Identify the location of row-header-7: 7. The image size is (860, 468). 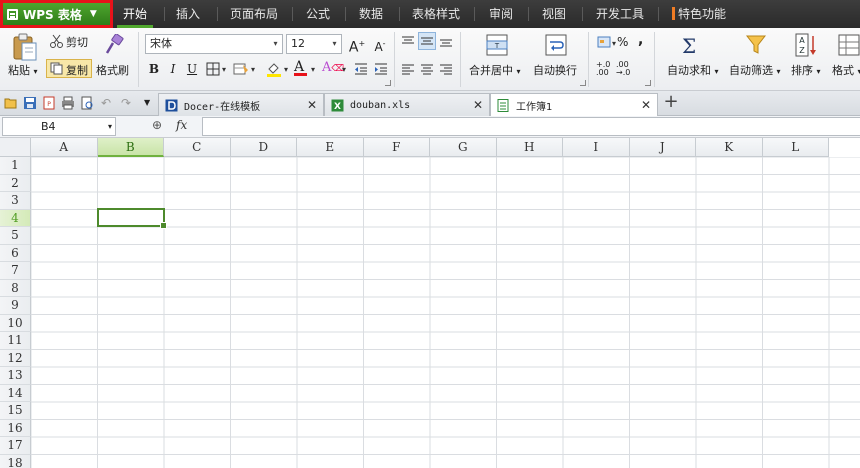
(15, 271).